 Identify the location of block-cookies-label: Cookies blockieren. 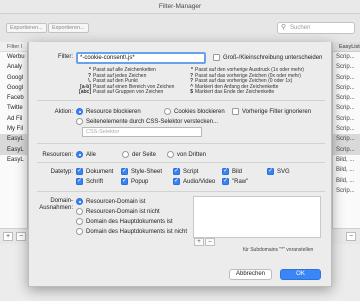
(199, 111).